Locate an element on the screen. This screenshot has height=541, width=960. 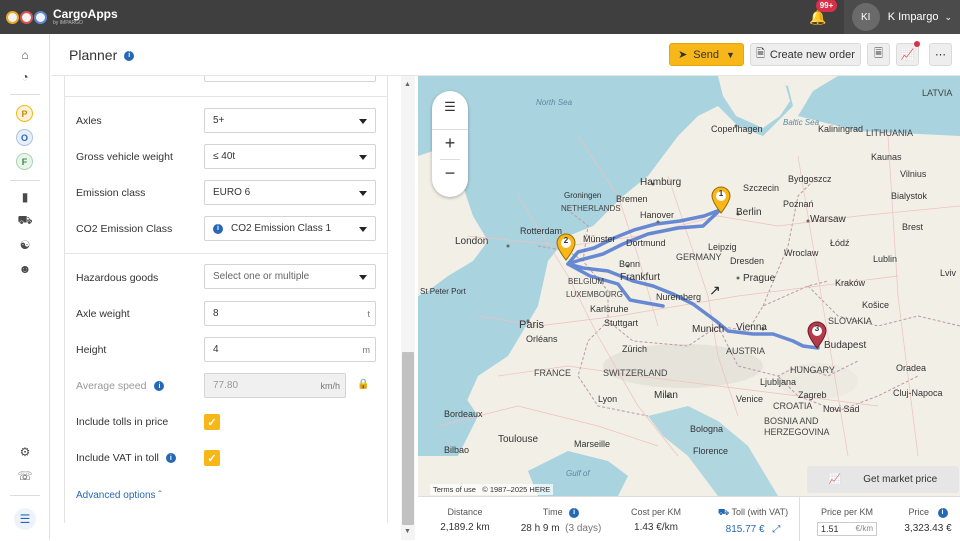
gross-weight-select: ≤ 40t is located at coordinates (290, 156).